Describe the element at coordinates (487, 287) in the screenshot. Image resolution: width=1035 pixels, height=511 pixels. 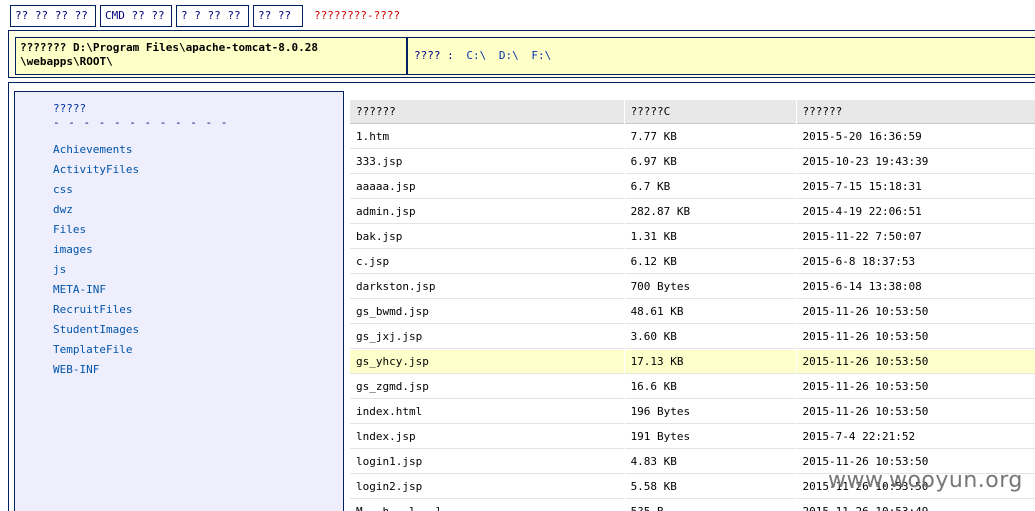
I see `cell-name: darkston.jsp` at that location.